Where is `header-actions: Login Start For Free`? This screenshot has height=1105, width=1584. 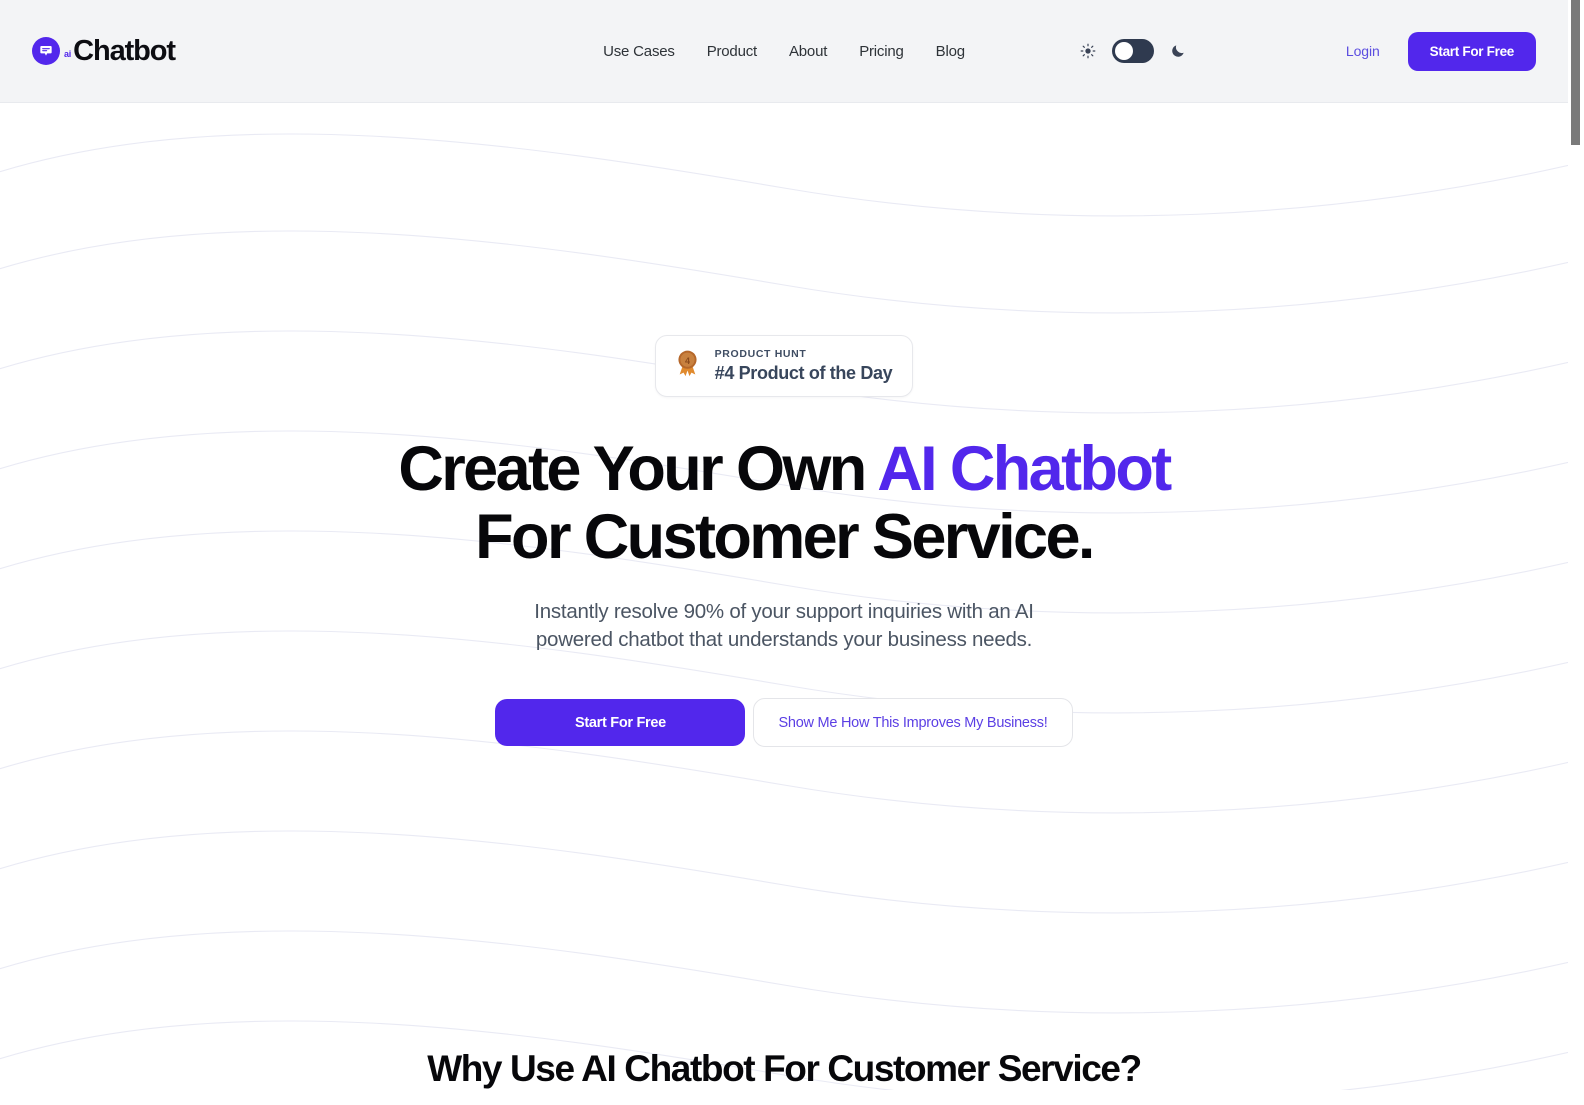 header-actions: Login Start For Free is located at coordinates (1441, 51).